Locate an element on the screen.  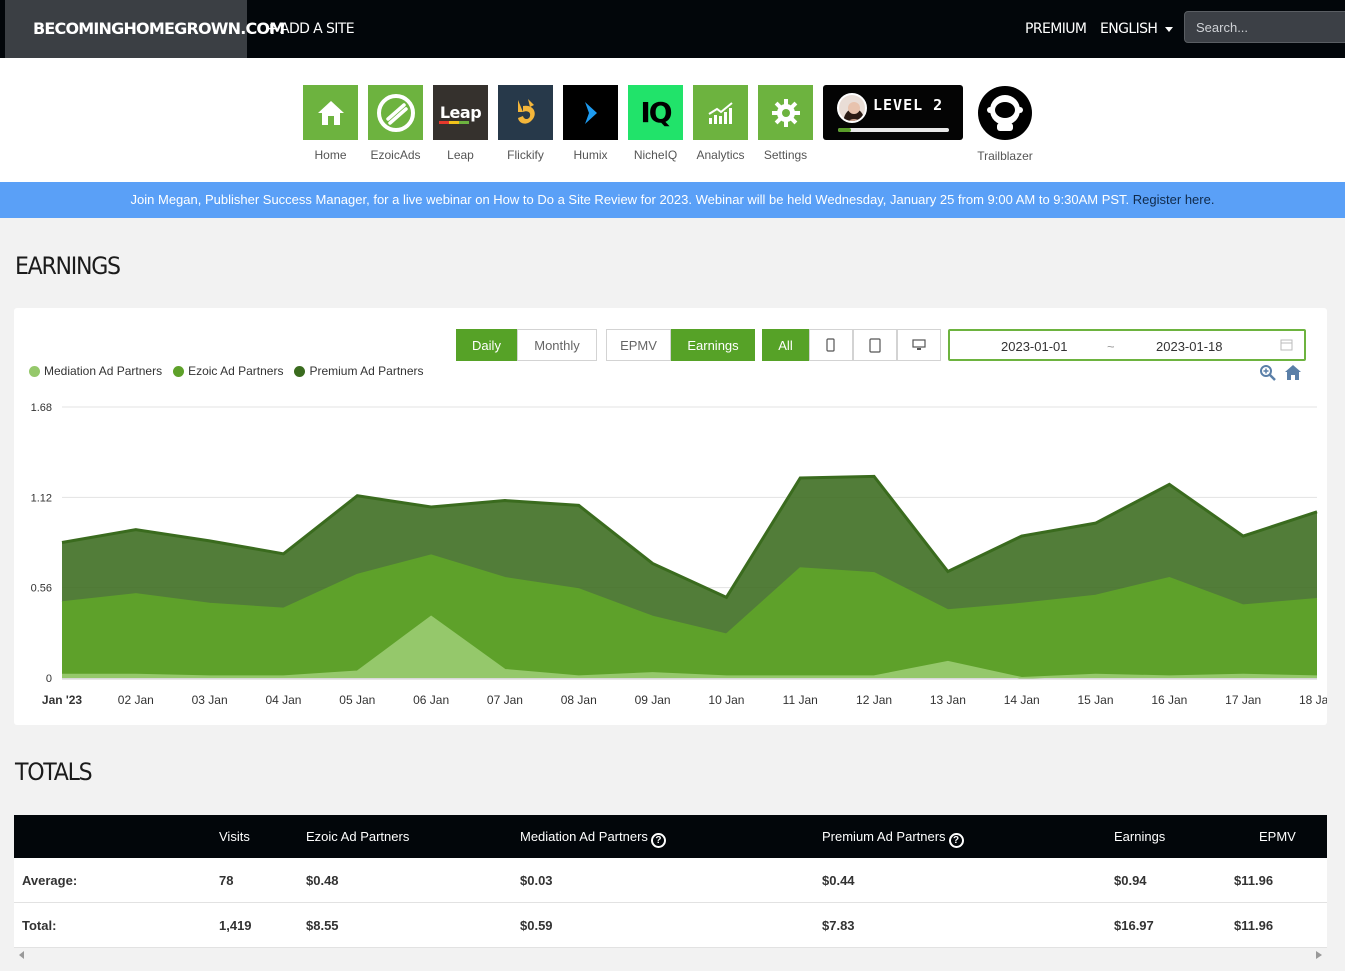
premium-link: PREMIUM is located at coordinates (1056, 29).